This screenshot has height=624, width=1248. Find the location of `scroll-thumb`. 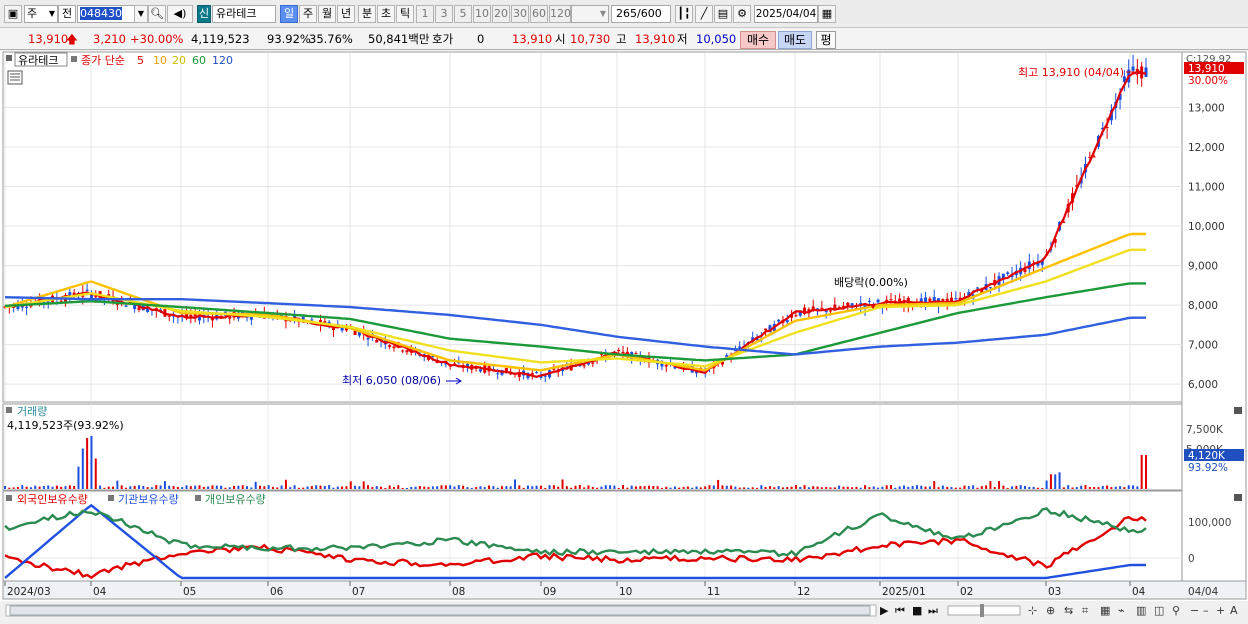

scroll-thumb is located at coordinates (440, 610).